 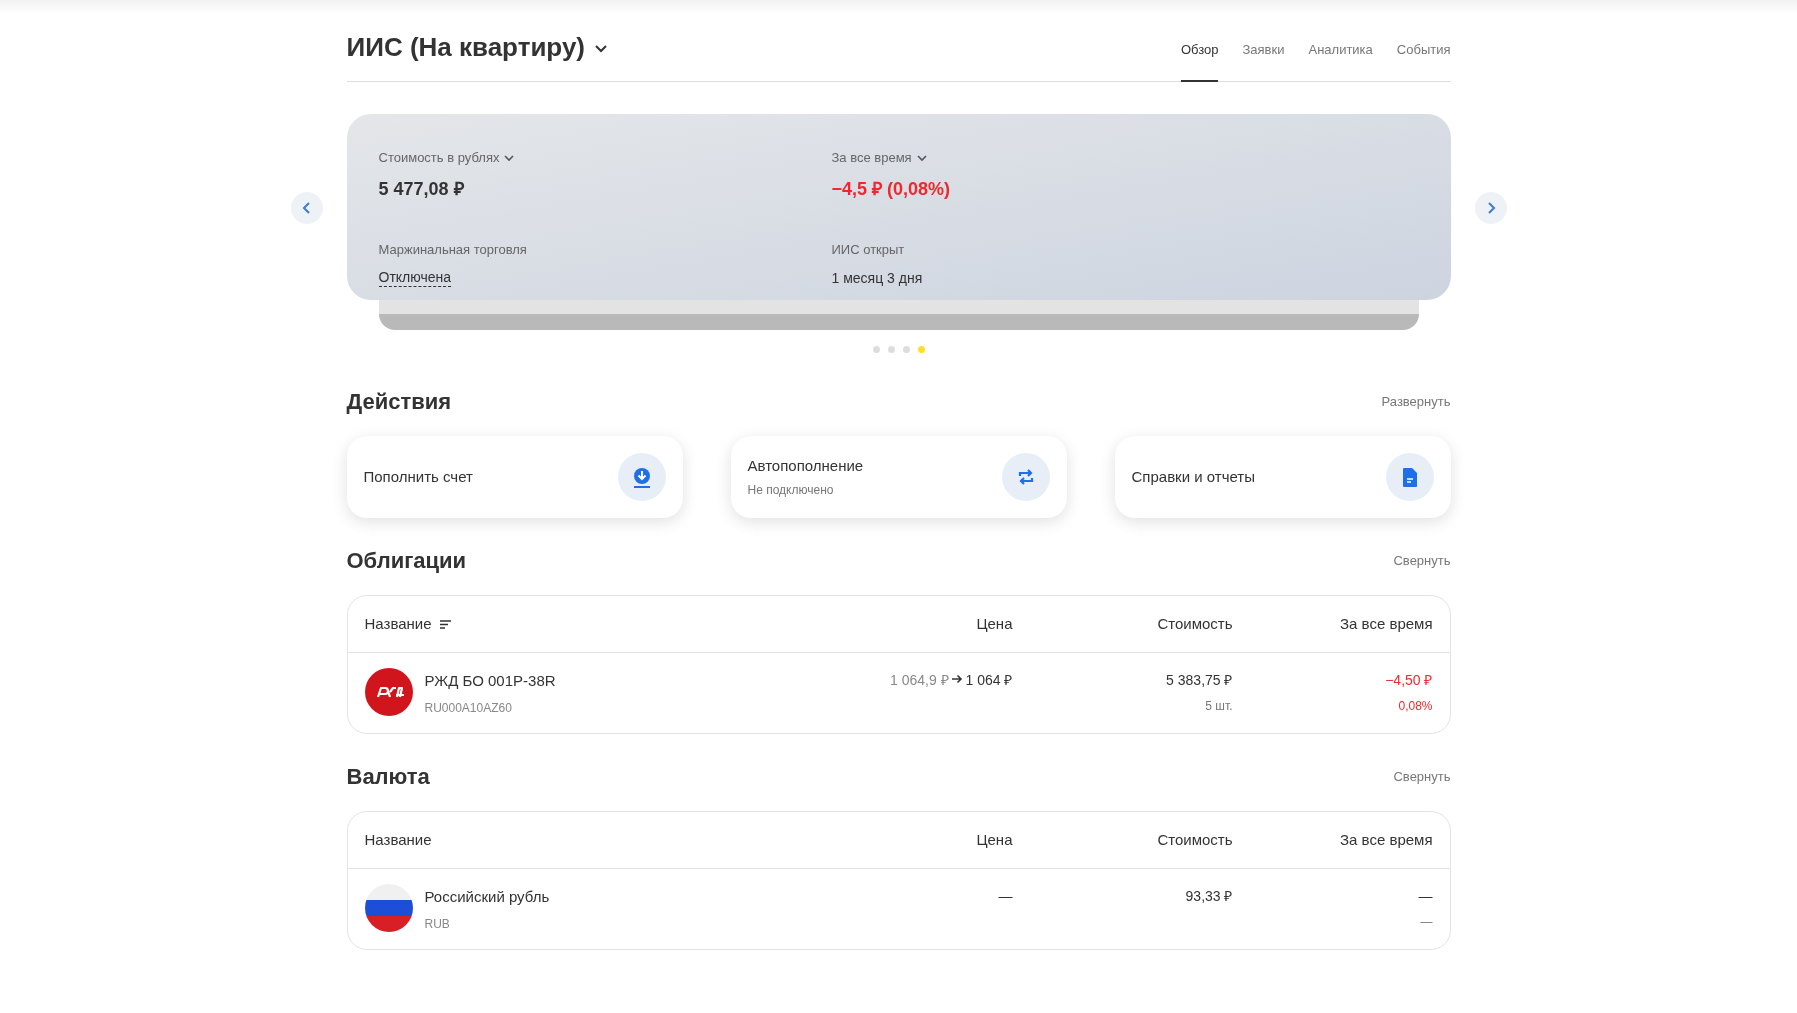 I want to click on instrument-name: Российский рубль, so click(x=487, y=897).